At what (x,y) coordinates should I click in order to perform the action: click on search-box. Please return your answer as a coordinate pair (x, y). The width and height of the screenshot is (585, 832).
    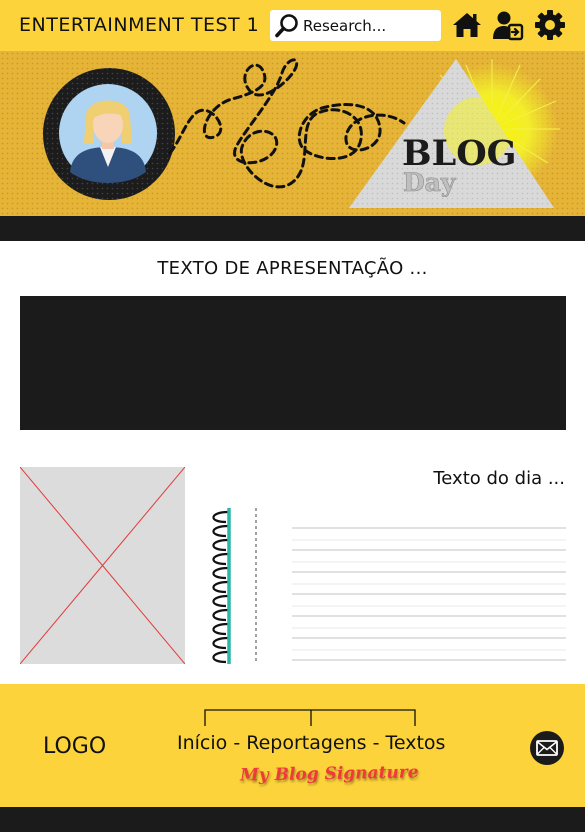
    Looking at the image, I should click on (355, 25).